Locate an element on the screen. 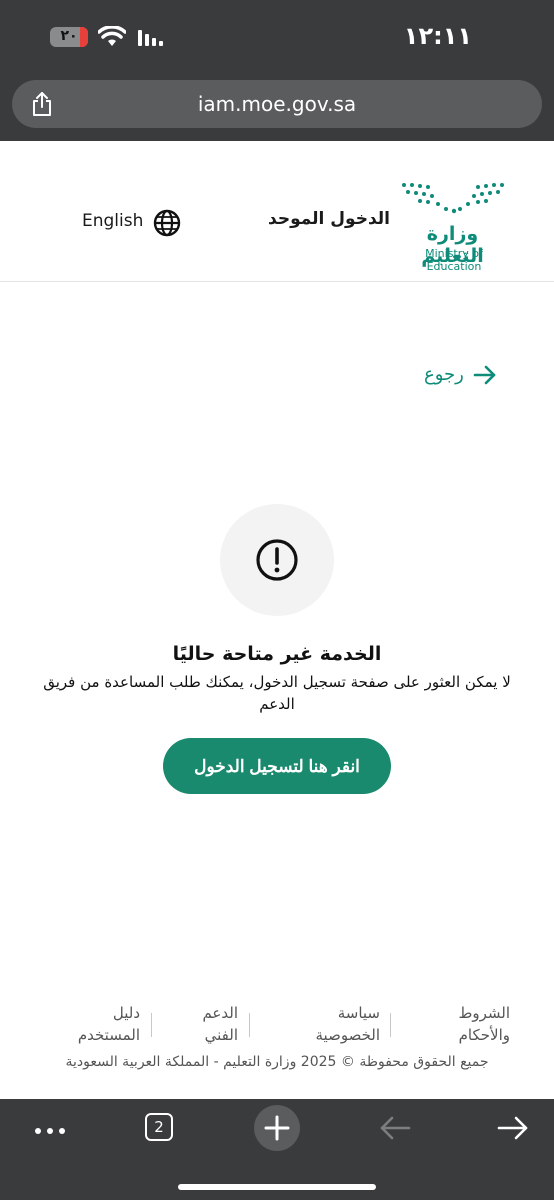  status-time: ١٢:١١ is located at coordinates (437, 36).